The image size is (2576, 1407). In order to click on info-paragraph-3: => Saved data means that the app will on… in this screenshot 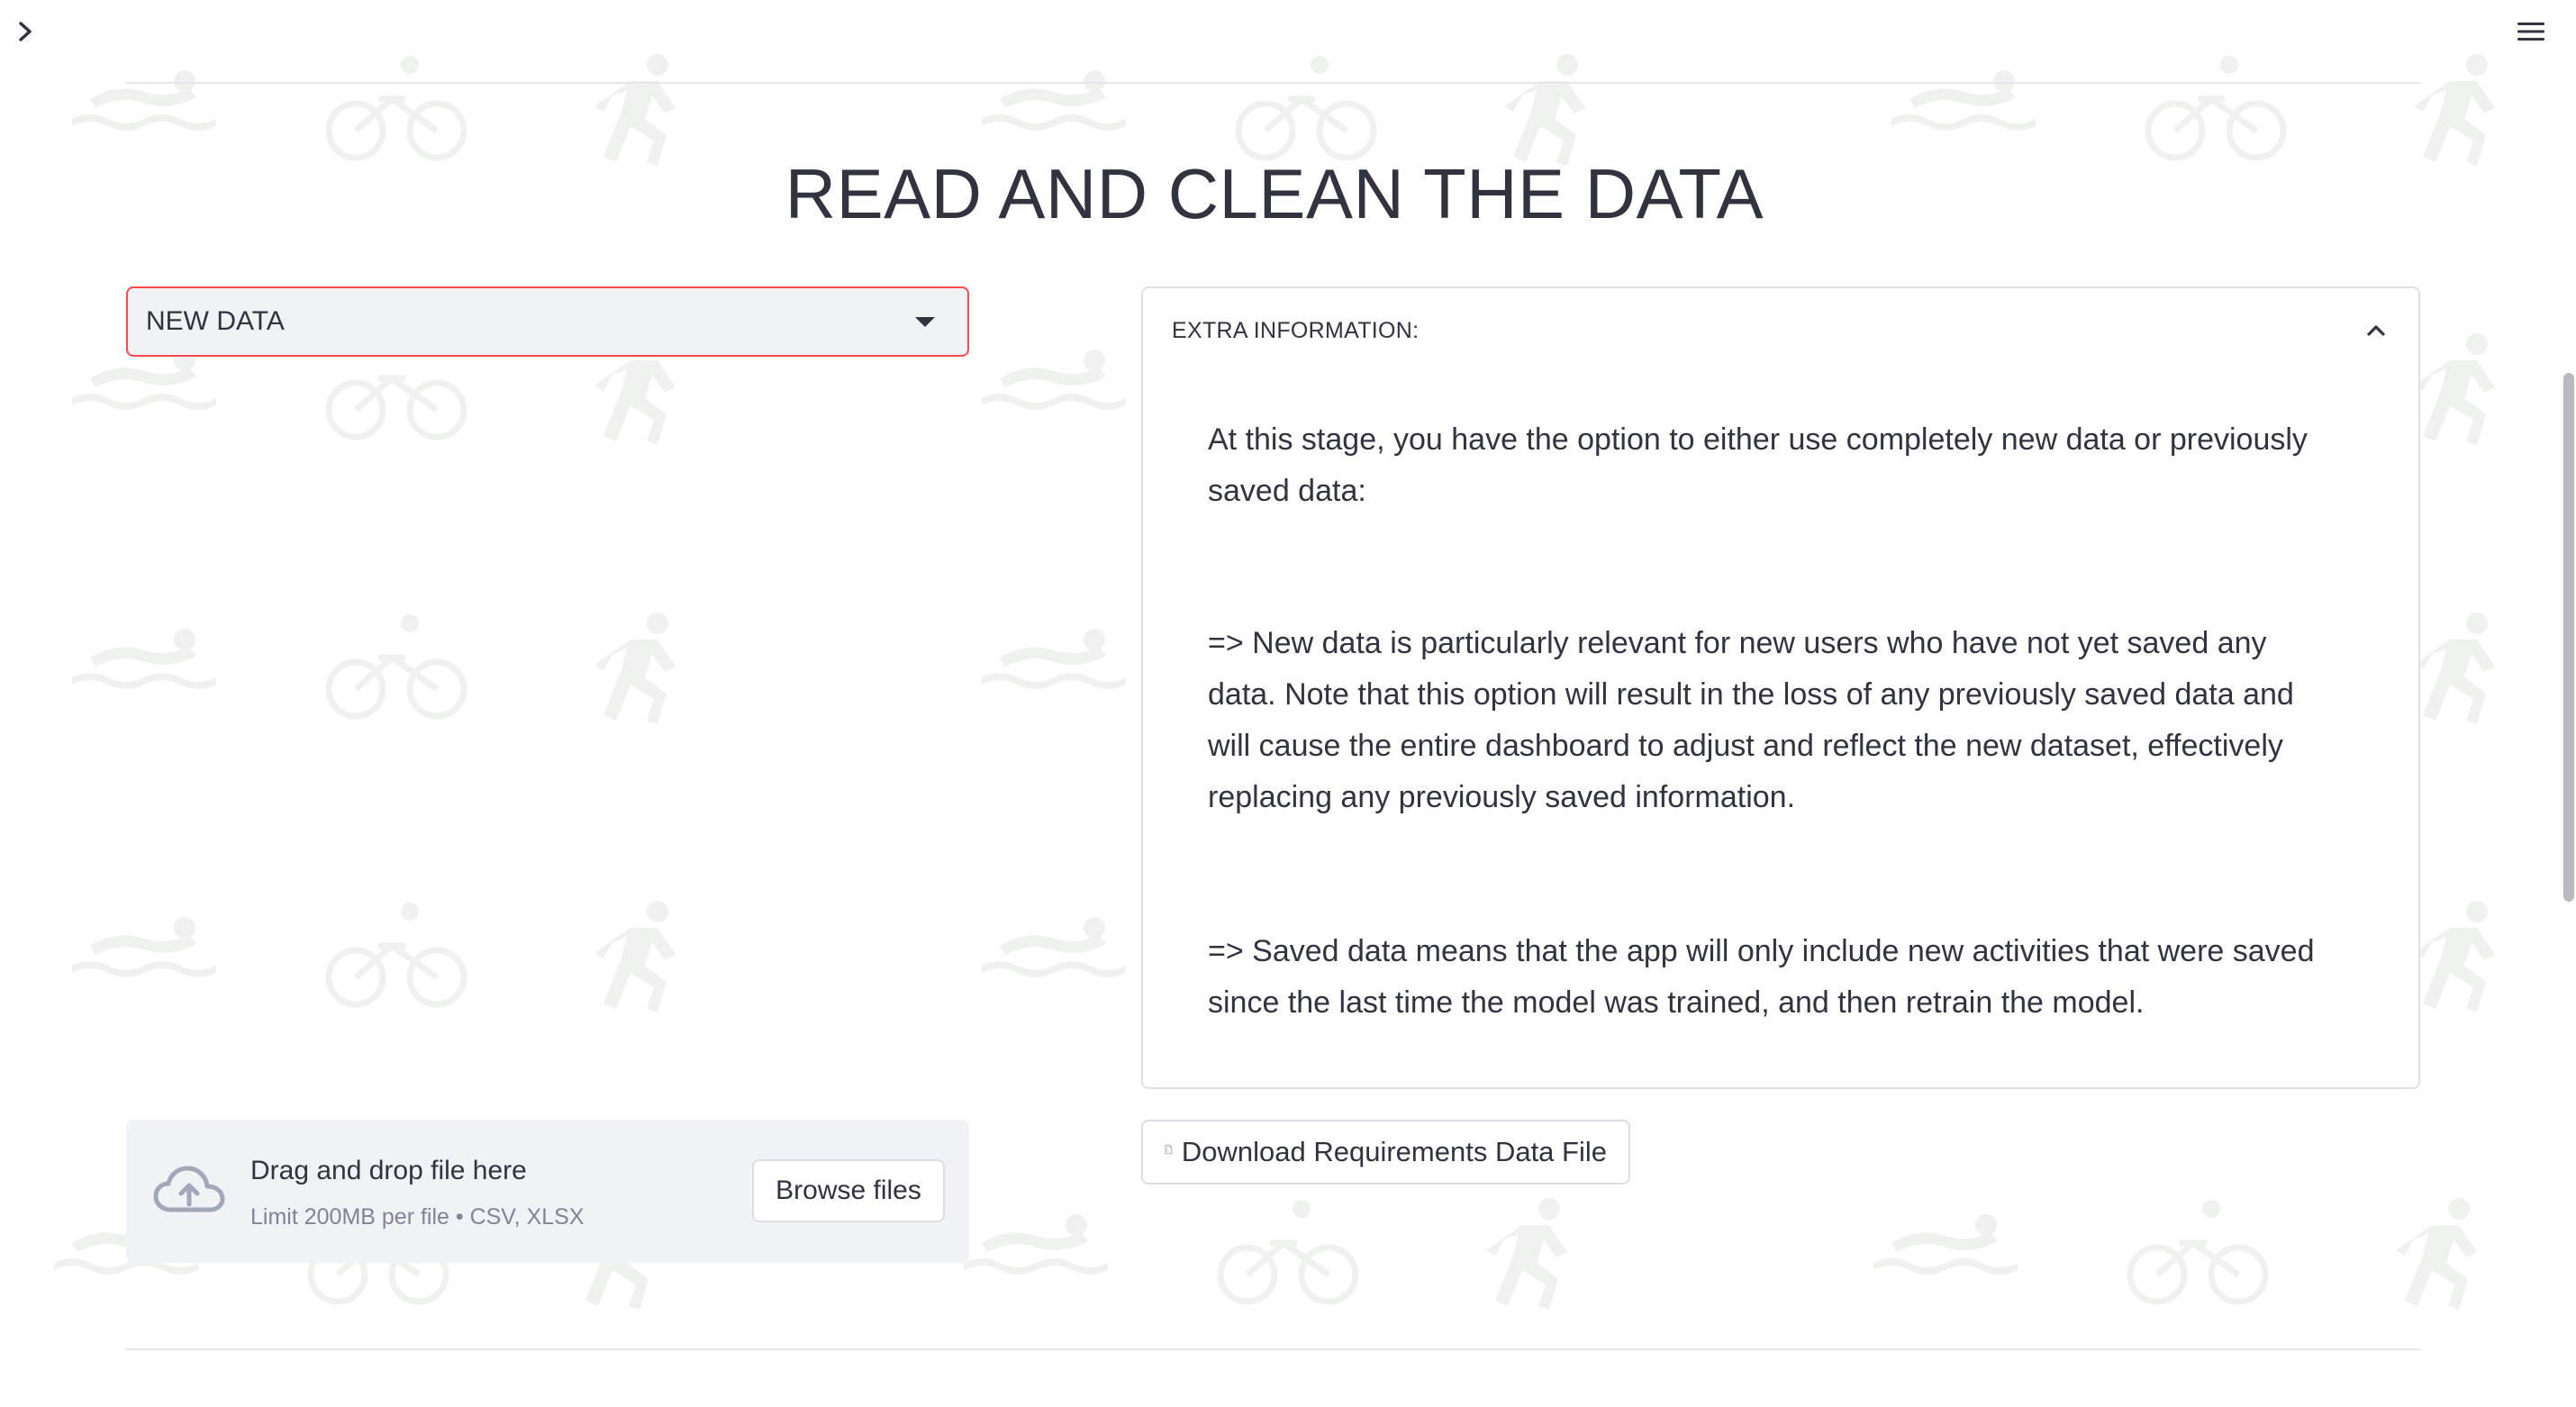, I will do `click(1761, 977)`.